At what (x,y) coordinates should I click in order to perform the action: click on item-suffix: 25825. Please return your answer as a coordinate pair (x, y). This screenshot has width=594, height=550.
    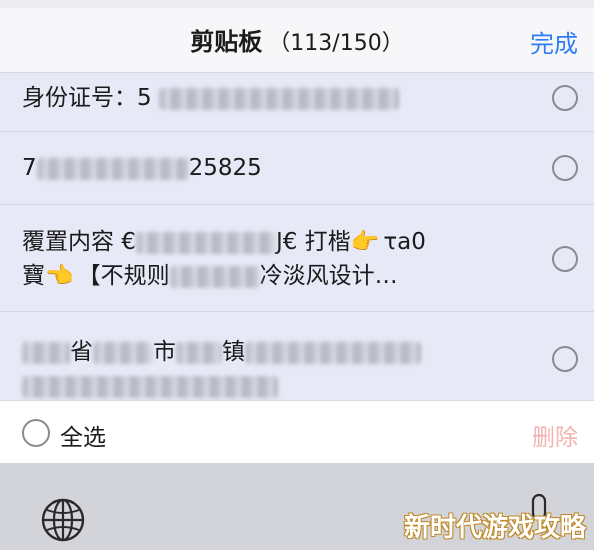
    Looking at the image, I should click on (225, 168).